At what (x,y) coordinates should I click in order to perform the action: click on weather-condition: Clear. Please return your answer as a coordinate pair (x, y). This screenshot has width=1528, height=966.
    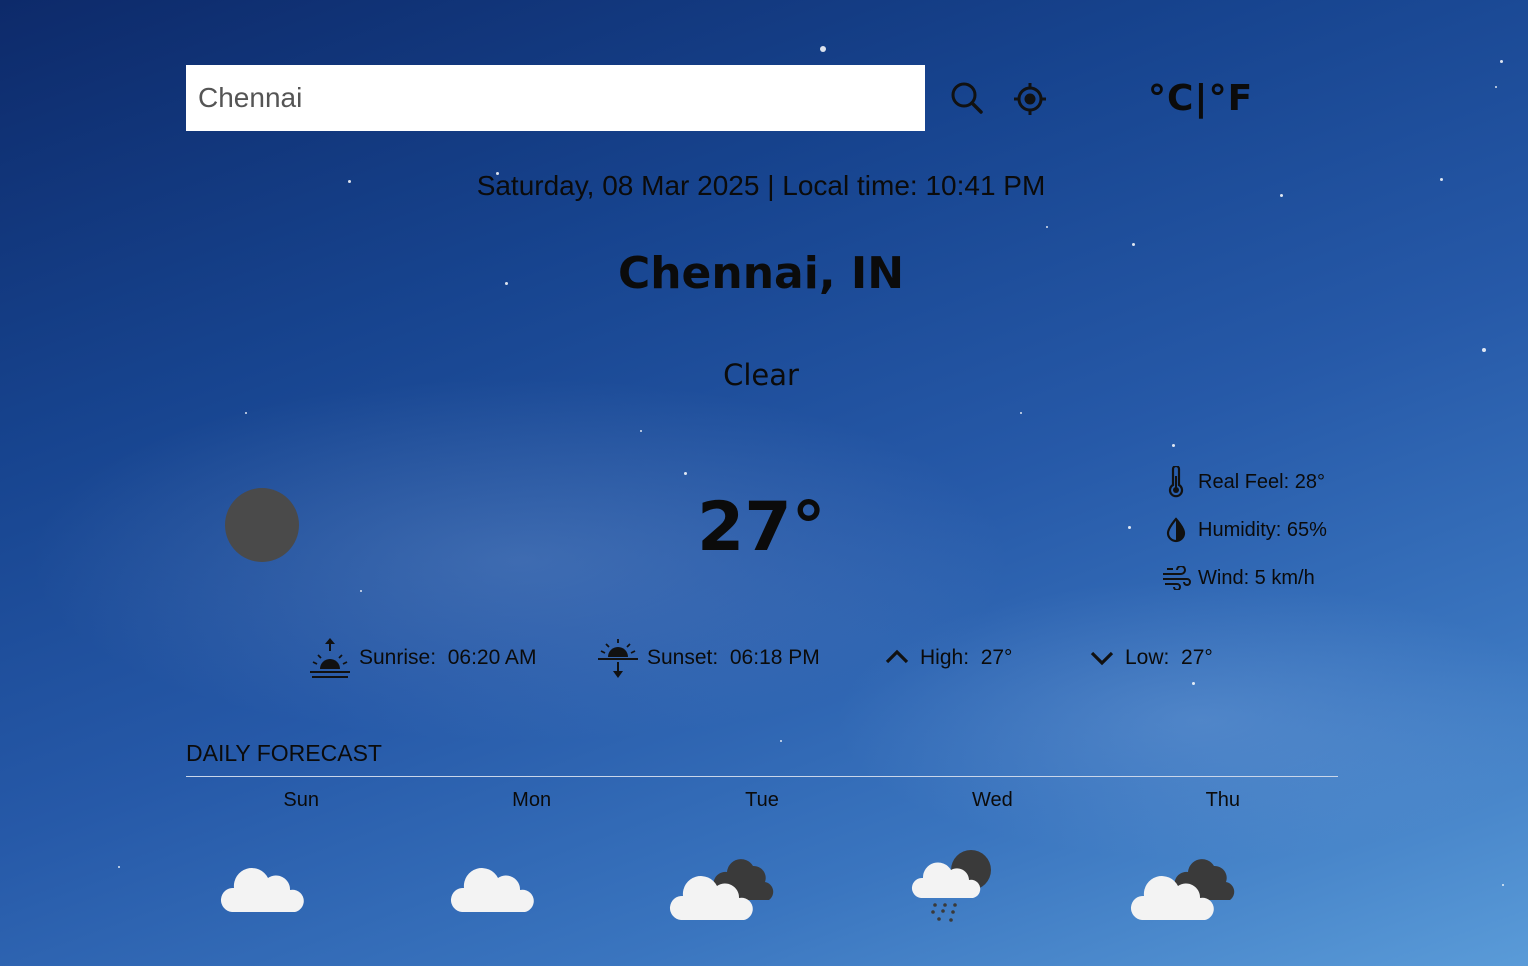
    Looking at the image, I should click on (761, 375).